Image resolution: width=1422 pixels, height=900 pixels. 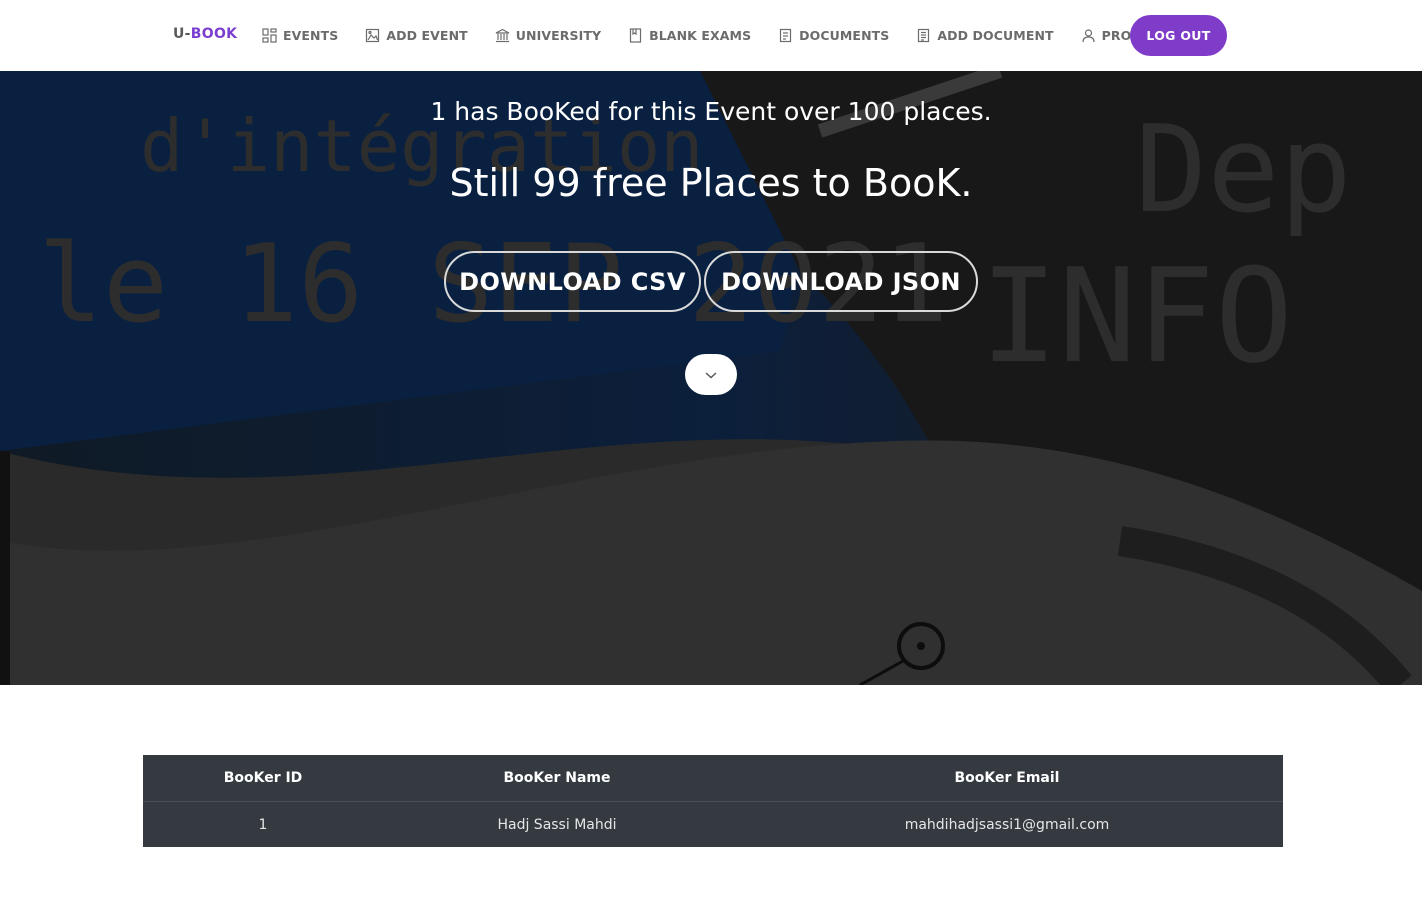 I want to click on cell-booker-email: mahdihadjsassi1@gmail.com, so click(x=1007, y=824).